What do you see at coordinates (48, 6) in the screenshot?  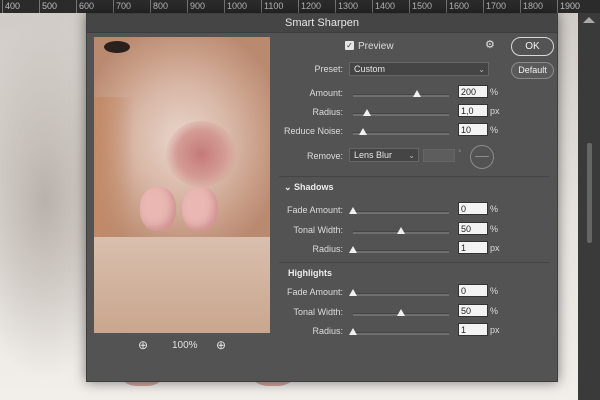 I see `ruler-tick: 500` at bounding box center [48, 6].